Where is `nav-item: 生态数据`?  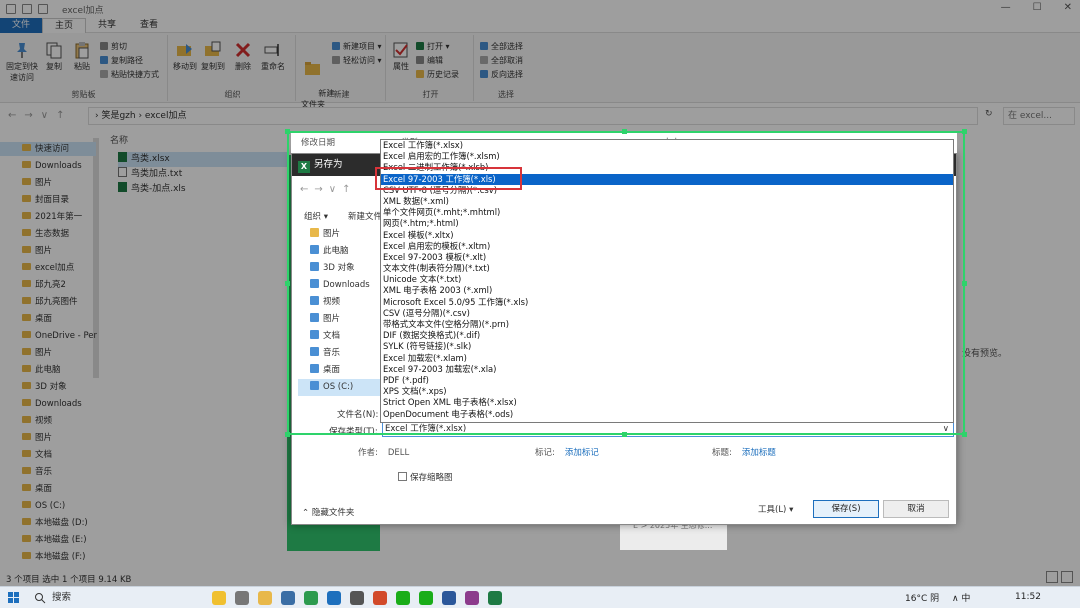 nav-item: 生态数据 is located at coordinates (45, 234).